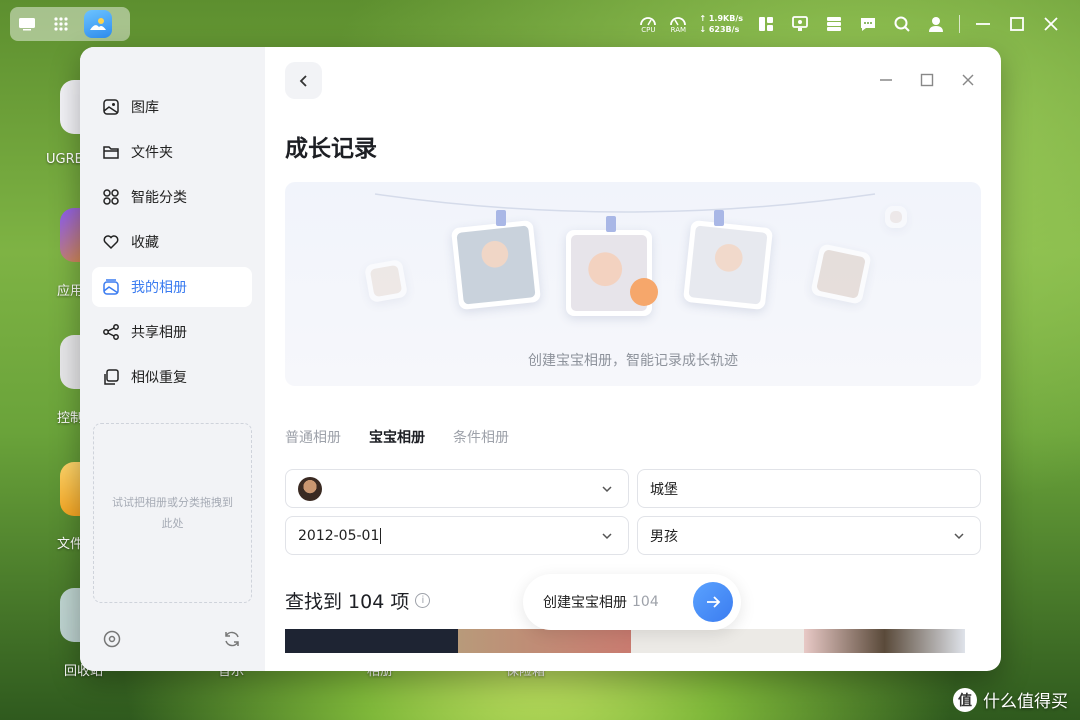 The width and height of the screenshot is (1080, 720). What do you see at coordinates (644, 292) in the screenshot?
I see `baby-badge-icon` at bounding box center [644, 292].